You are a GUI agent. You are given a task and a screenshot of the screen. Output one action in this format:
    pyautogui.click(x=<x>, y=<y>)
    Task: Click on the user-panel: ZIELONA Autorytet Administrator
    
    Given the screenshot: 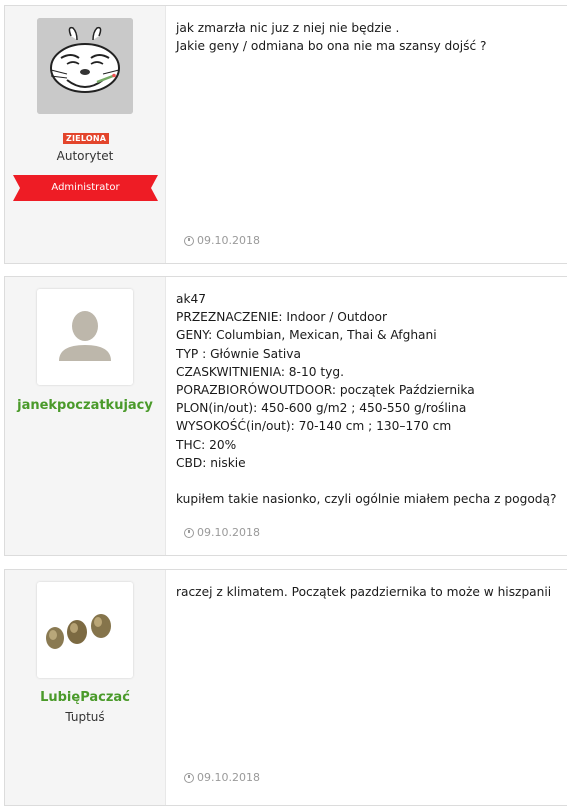 What is the action you would take?
    pyautogui.click(x=85, y=134)
    